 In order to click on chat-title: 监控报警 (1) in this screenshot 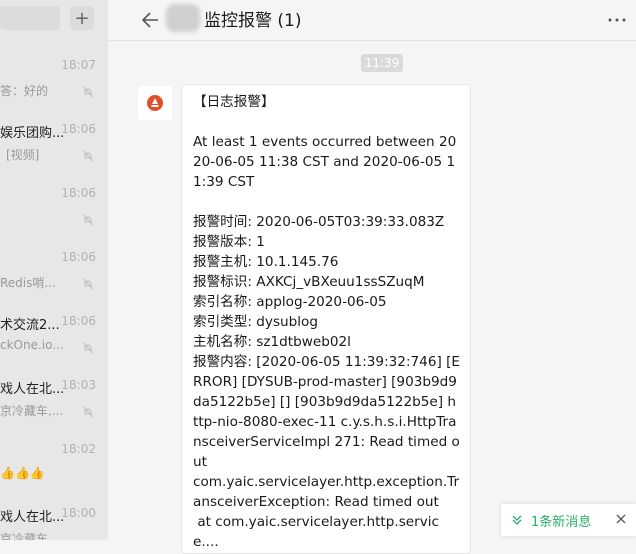, I will do `click(253, 21)`.